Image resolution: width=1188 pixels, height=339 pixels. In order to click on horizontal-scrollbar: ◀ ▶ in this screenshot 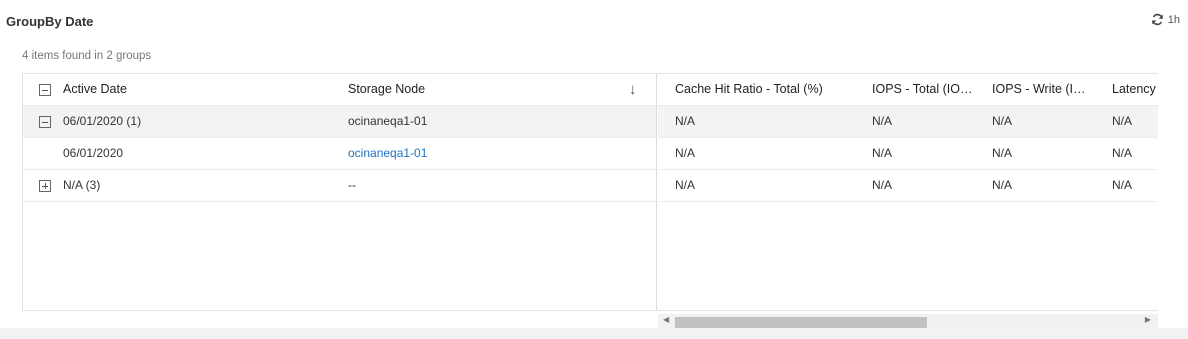, I will do `click(908, 321)`.